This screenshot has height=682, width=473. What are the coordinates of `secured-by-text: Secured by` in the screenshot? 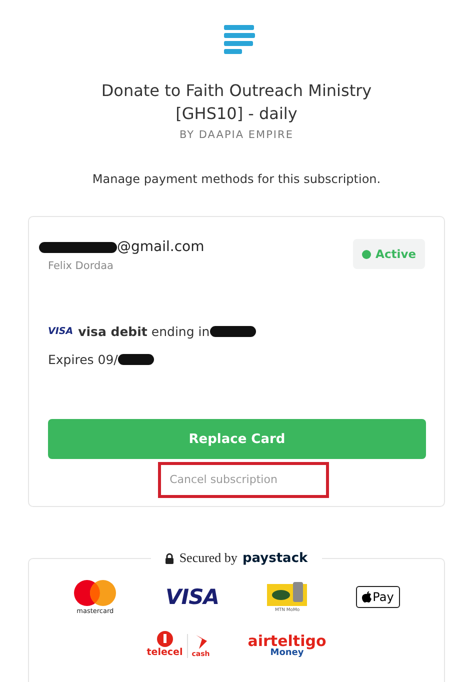 It's located at (208, 558).